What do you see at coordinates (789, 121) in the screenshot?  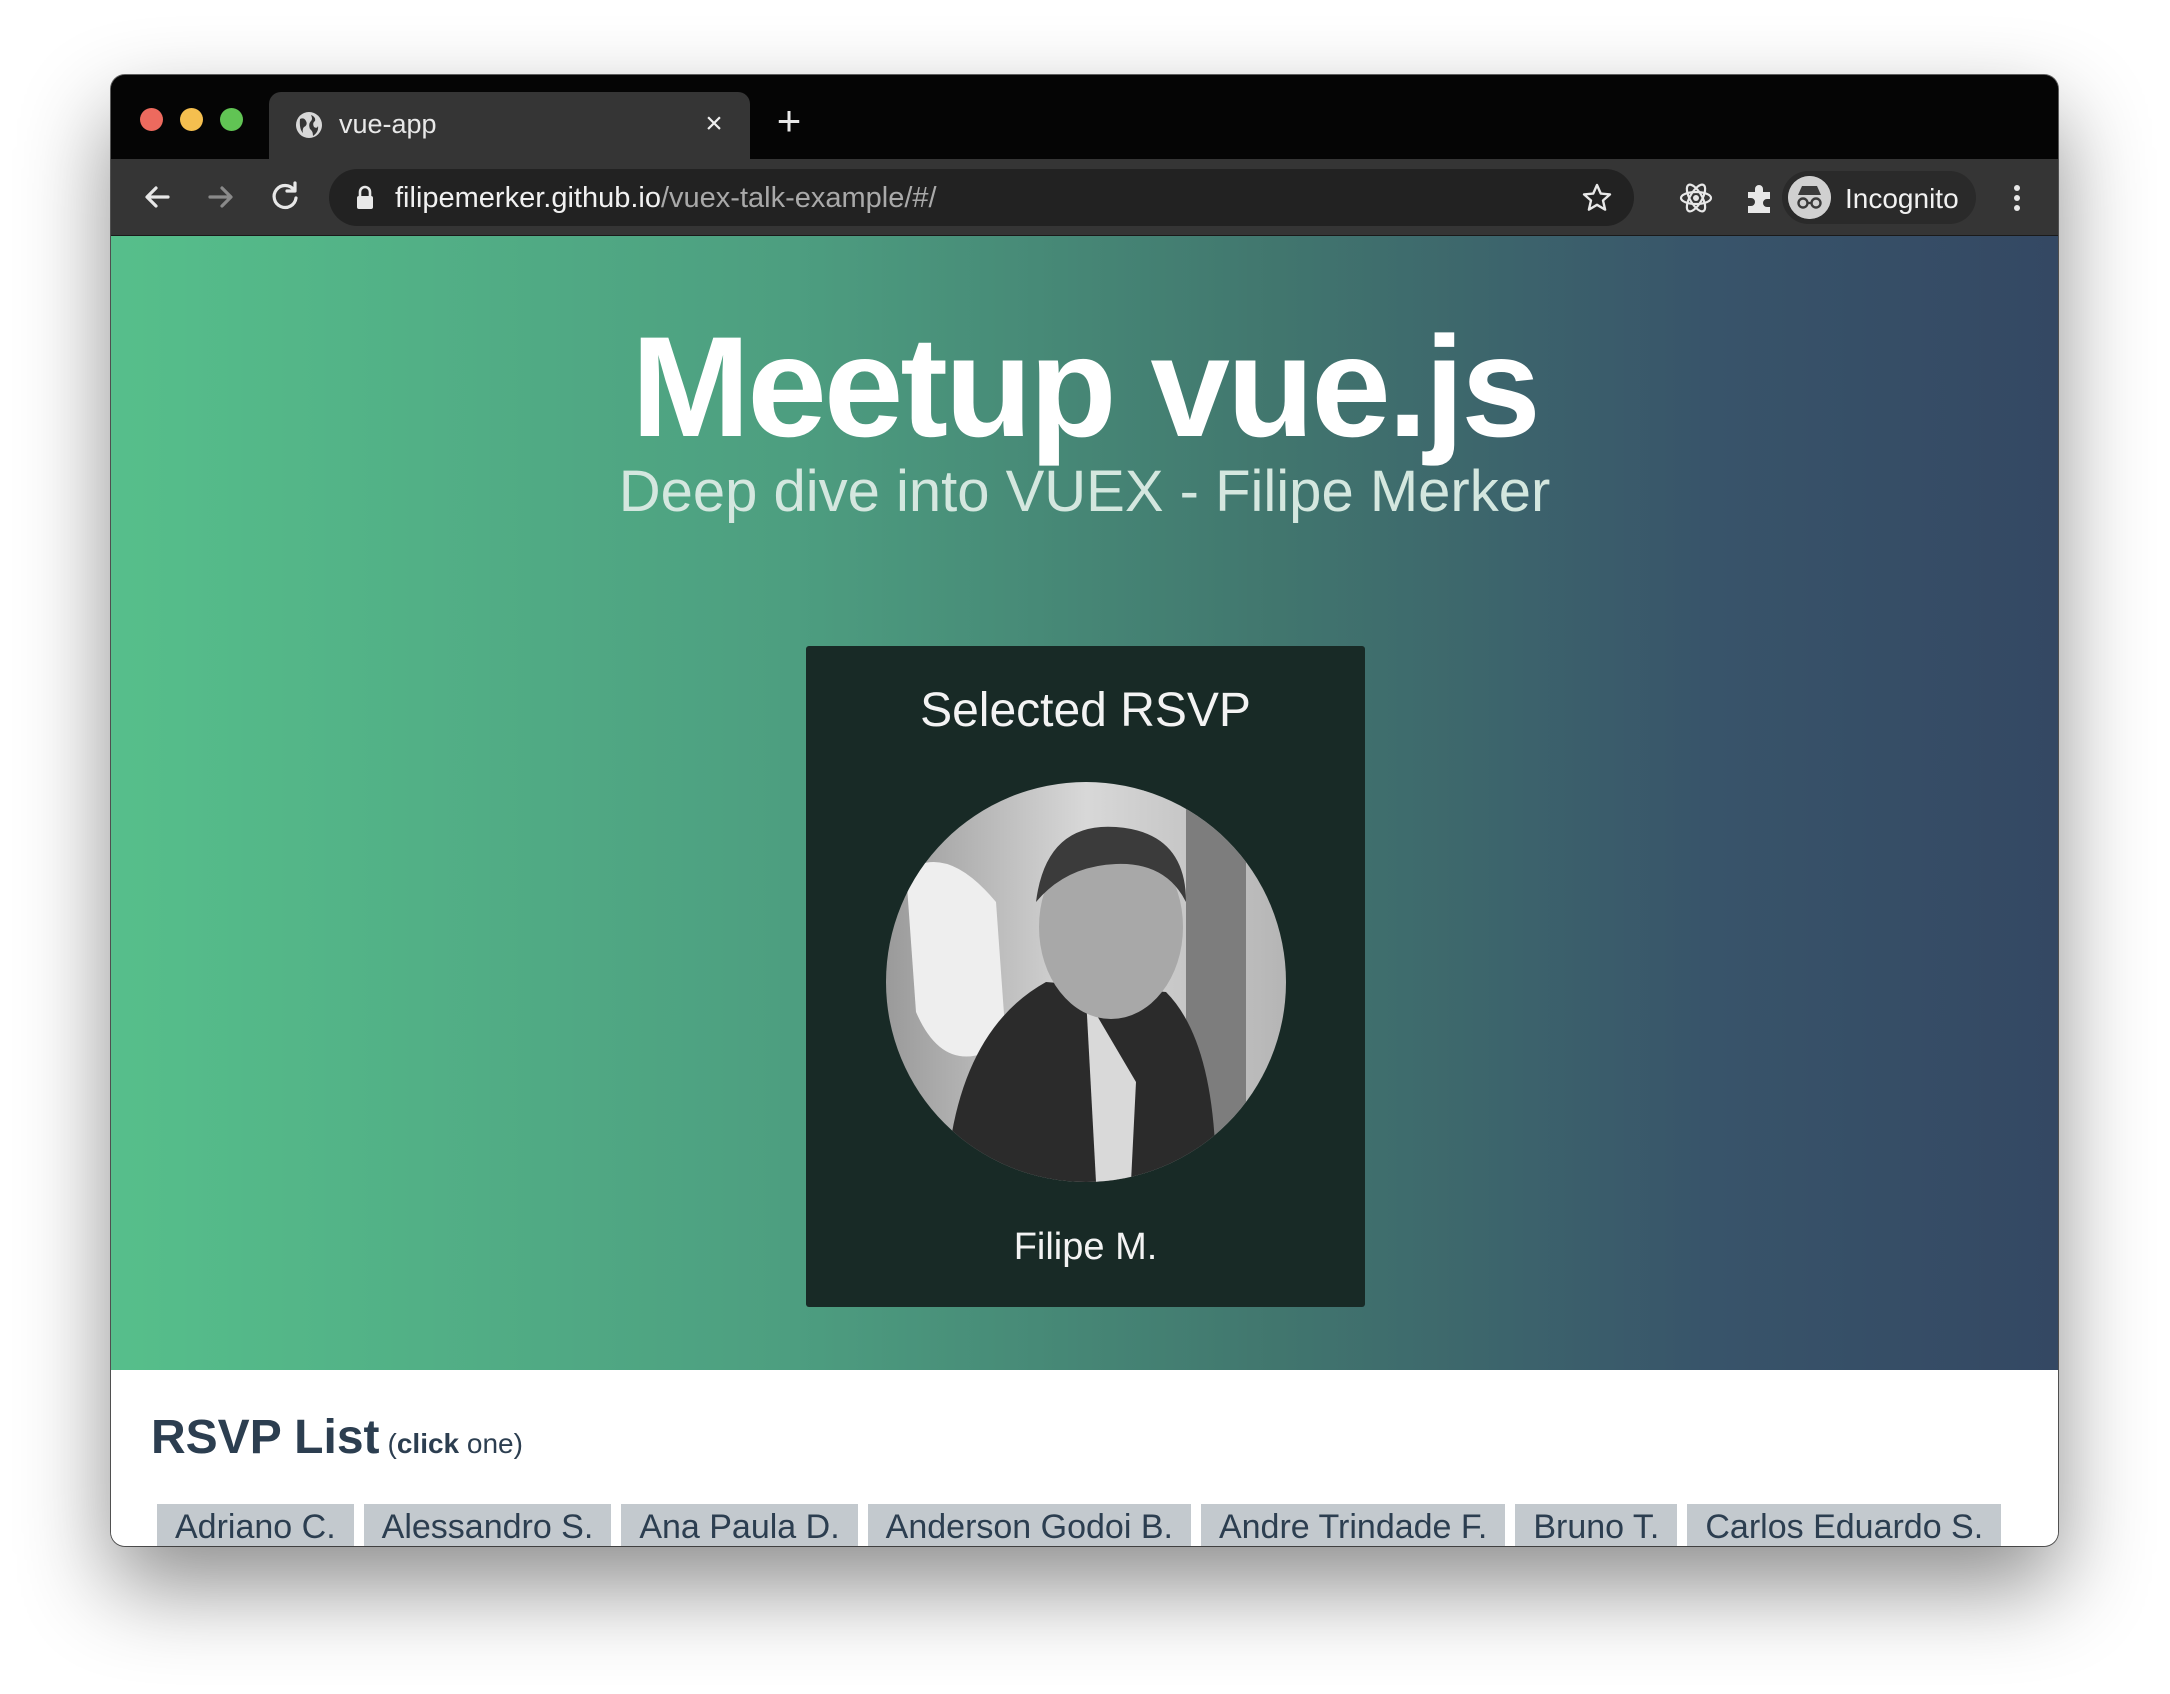 I see `plus-icon: +` at bounding box center [789, 121].